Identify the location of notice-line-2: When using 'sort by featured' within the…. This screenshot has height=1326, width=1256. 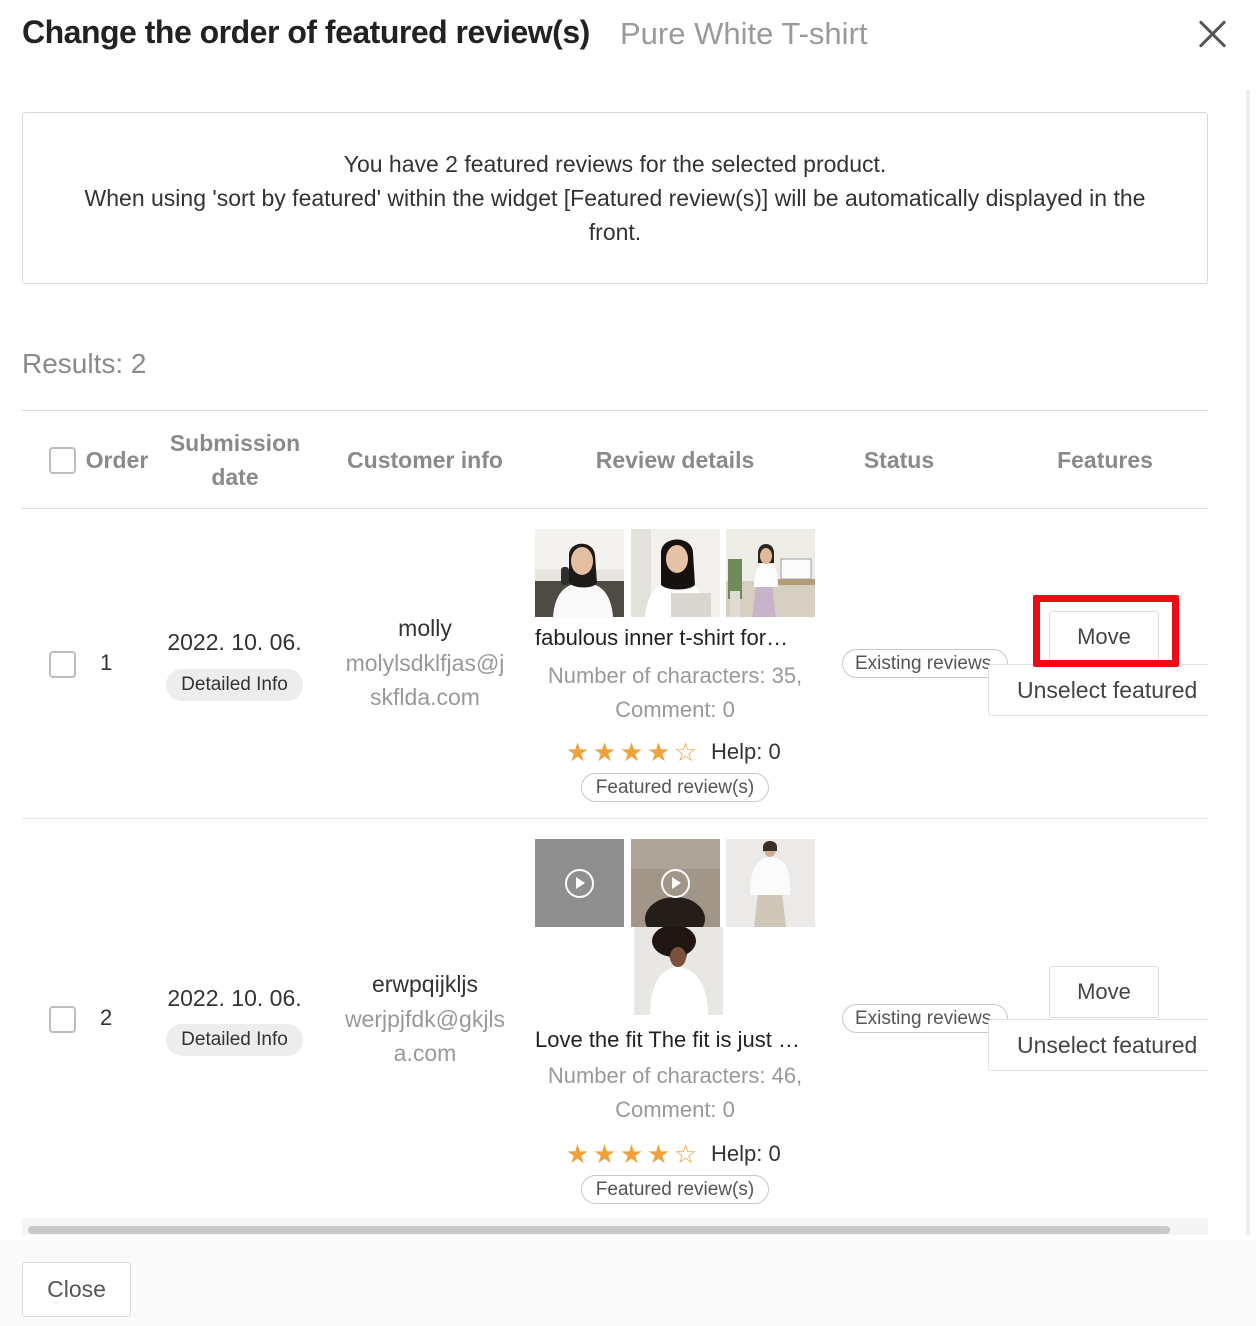
(615, 215).